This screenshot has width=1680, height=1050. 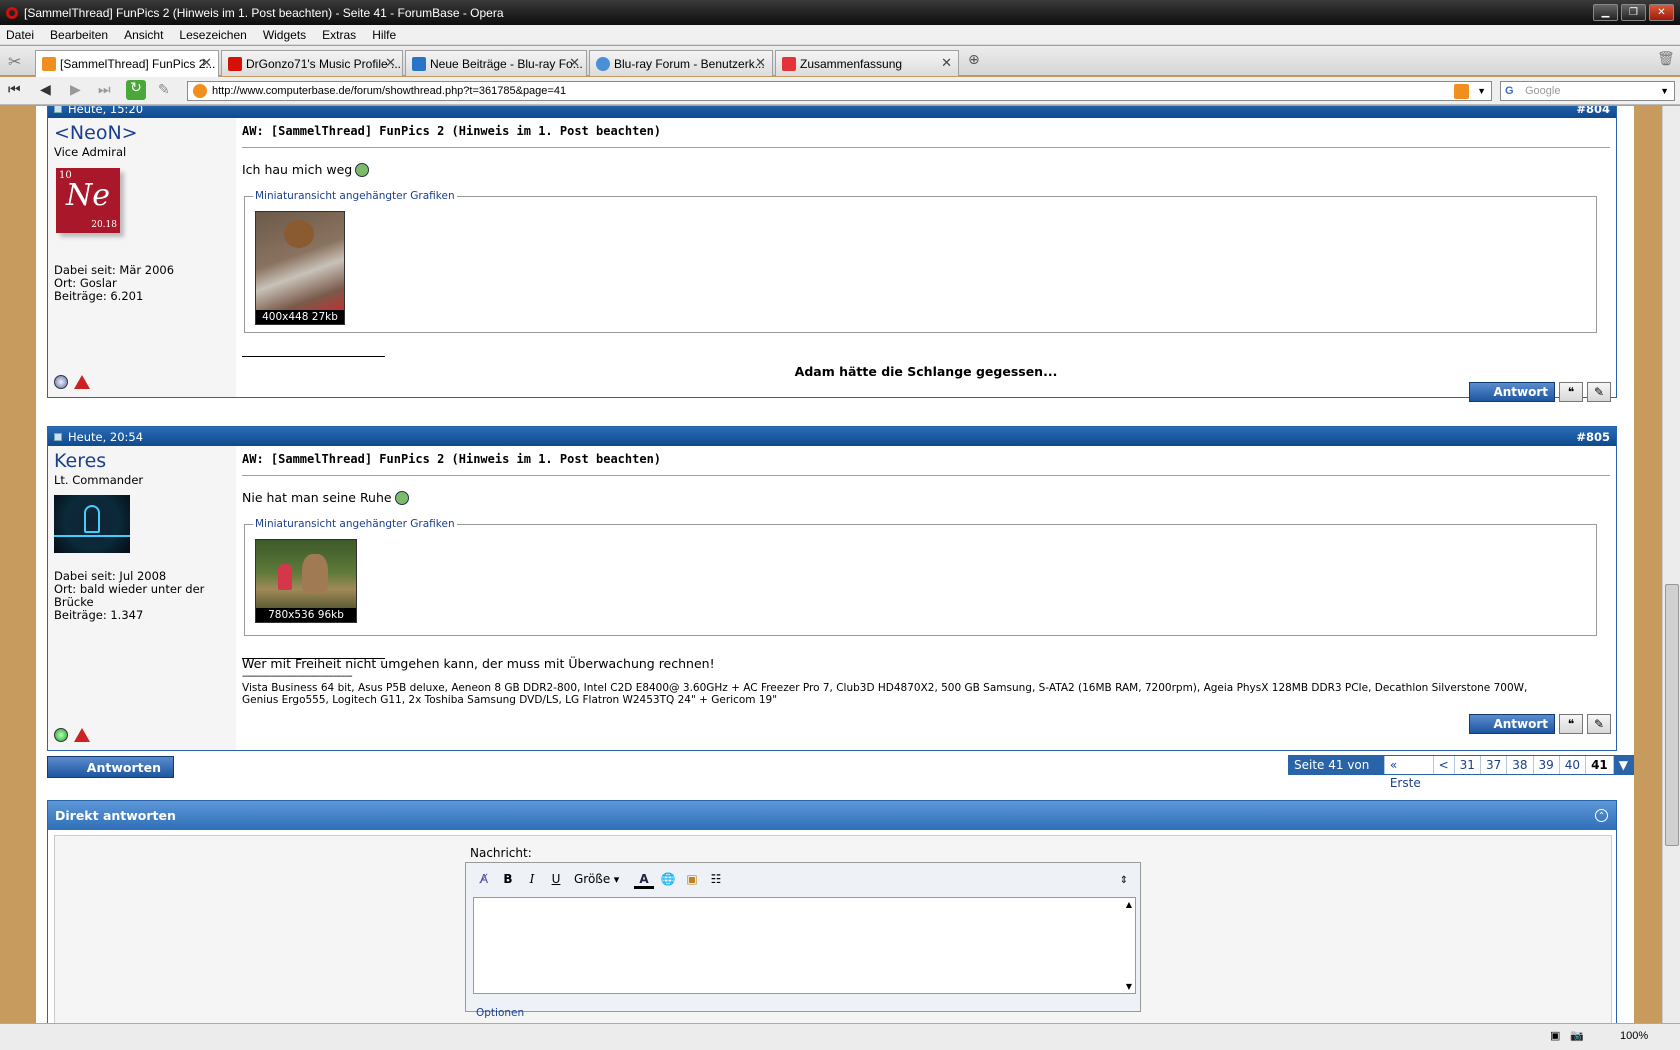 I want to click on tab-funpics: [SammelThread] FunPics 2... ✕, so click(x=127, y=63).